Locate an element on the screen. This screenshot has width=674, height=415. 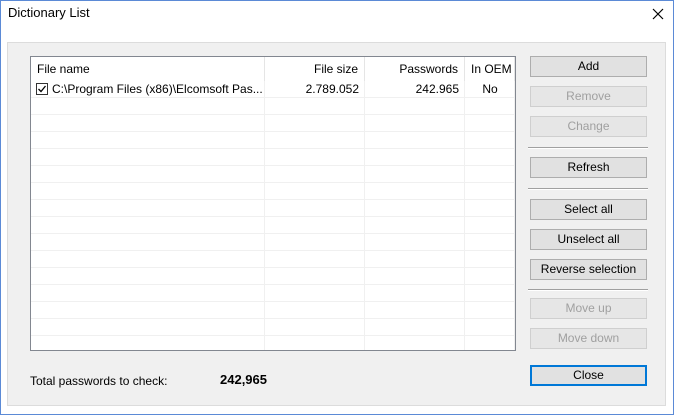
title-bar: Dictionary List is located at coordinates (337, 14).